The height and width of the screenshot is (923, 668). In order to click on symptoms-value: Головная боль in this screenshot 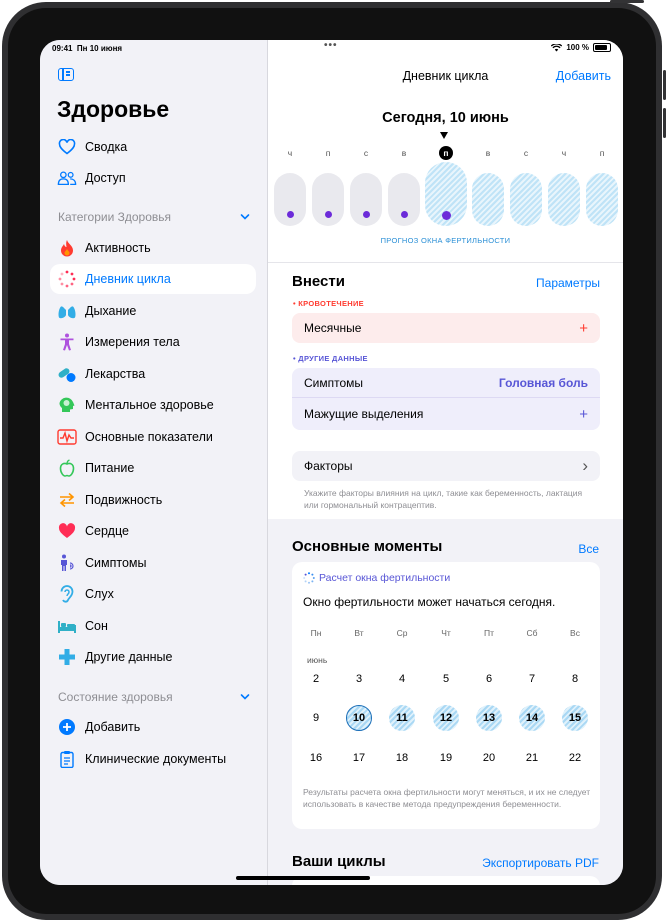, I will do `click(543, 382)`.